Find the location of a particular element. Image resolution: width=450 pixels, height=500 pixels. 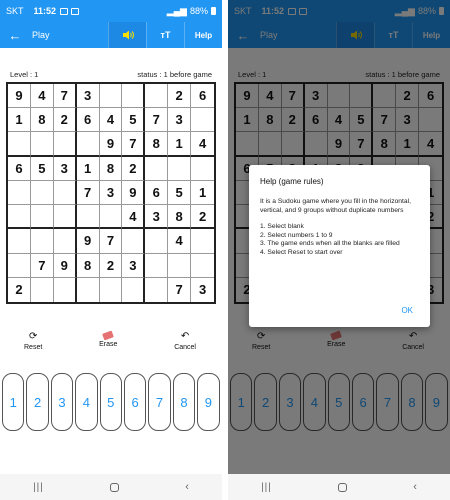

cancel-button: ↶ Cancel is located at coordinates (185, 342).